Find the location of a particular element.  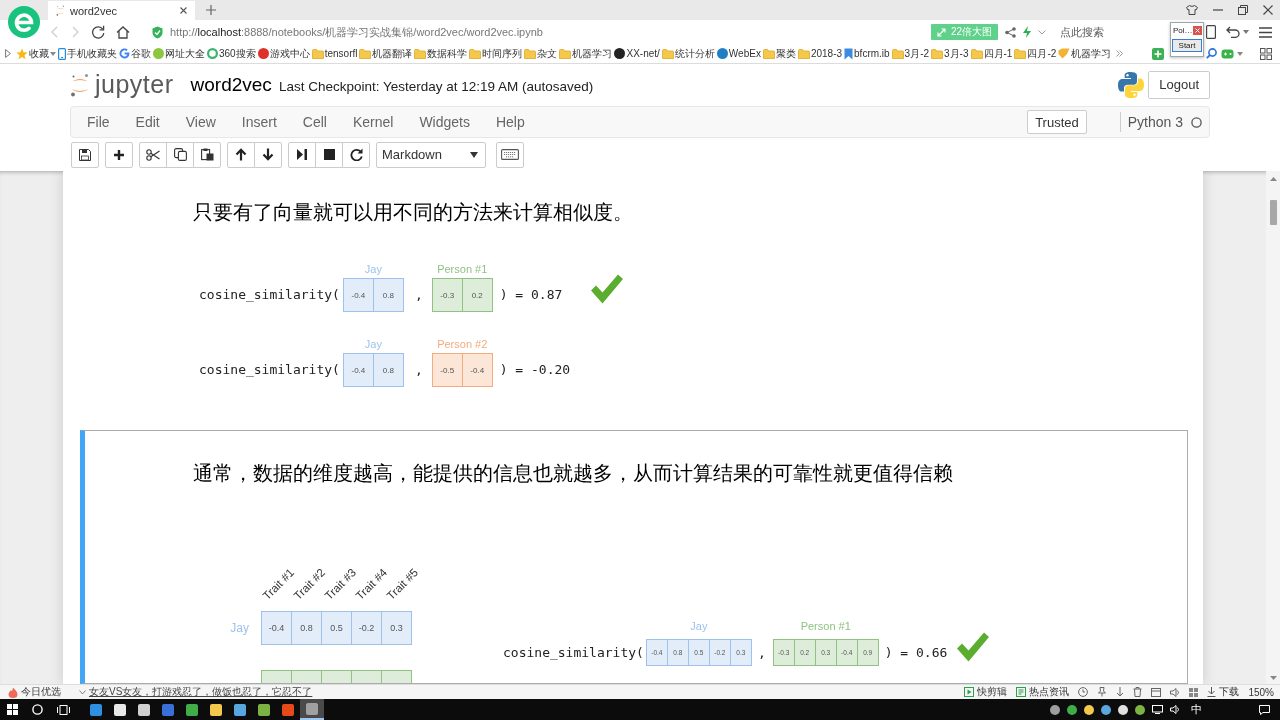

menu-item: Widgets is located at coordinates (444, 122).